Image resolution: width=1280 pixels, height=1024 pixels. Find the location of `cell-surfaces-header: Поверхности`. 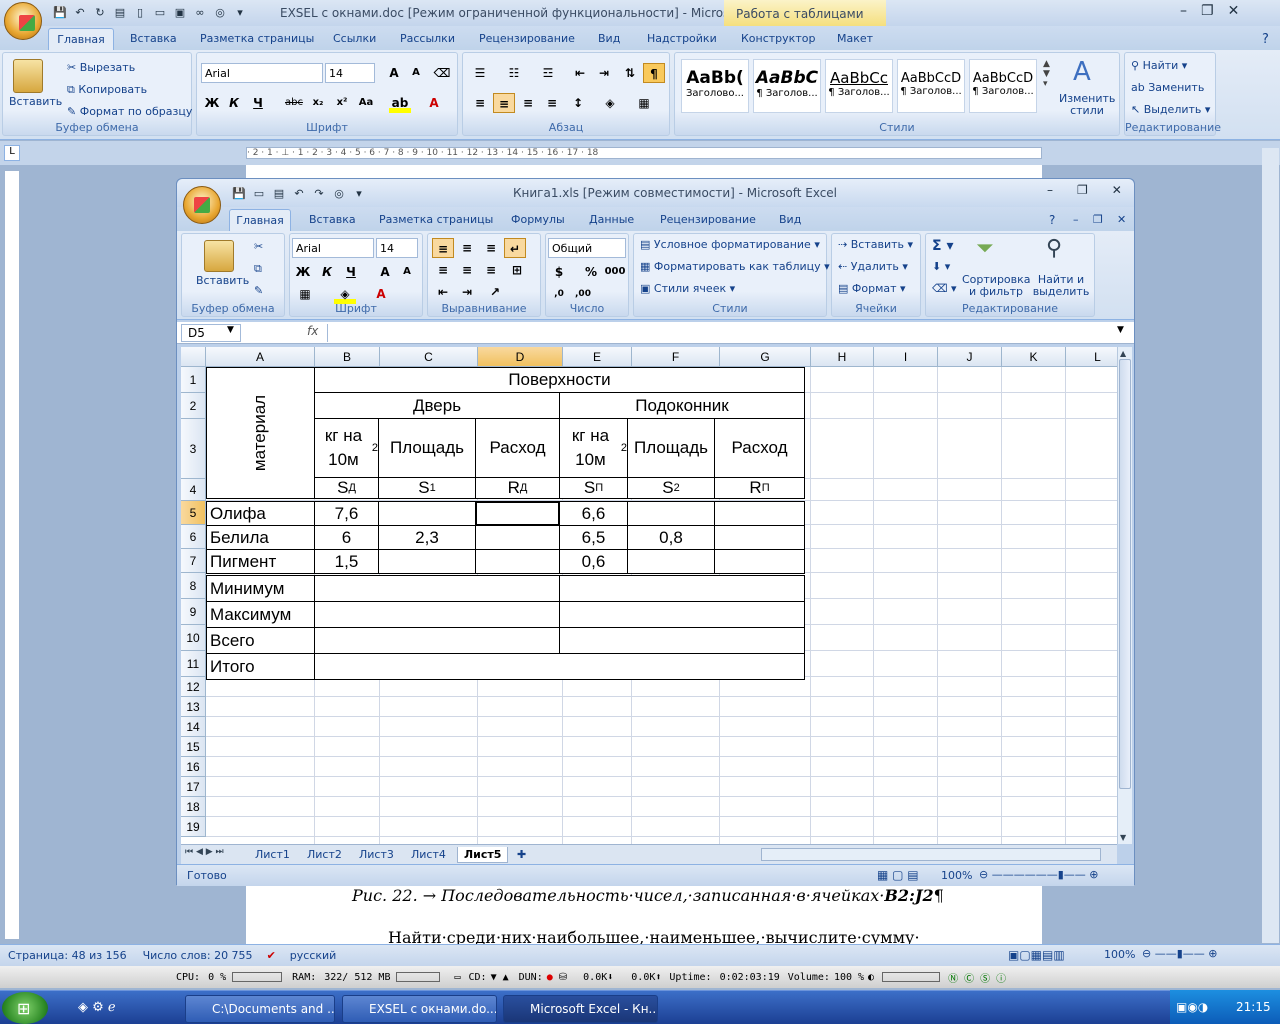

cell-surfaces-header: Поверхности is located at coordinates (559, 380).